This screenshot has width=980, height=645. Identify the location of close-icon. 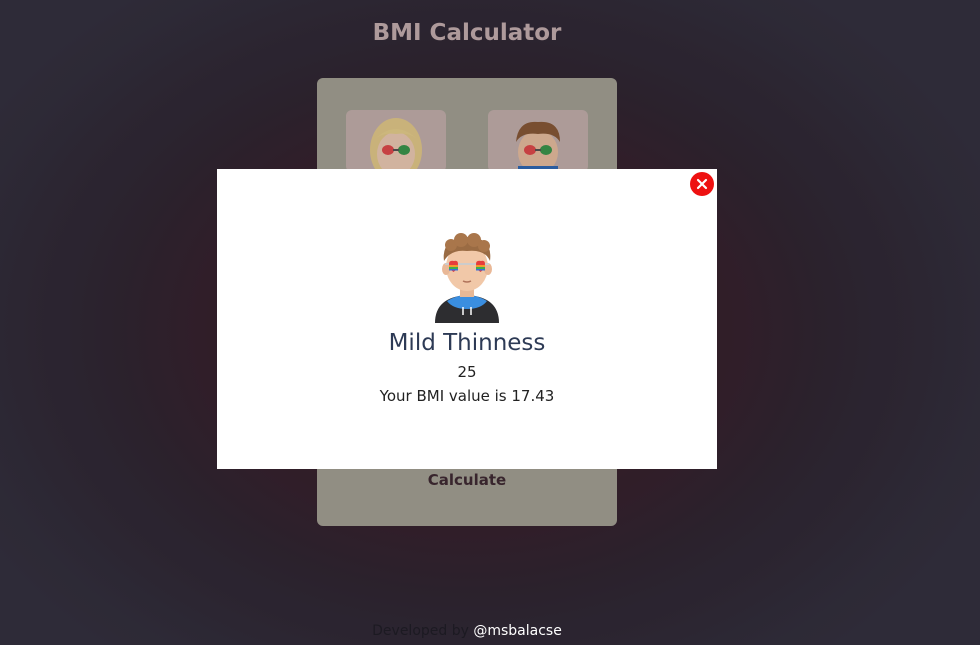
(702, 184).